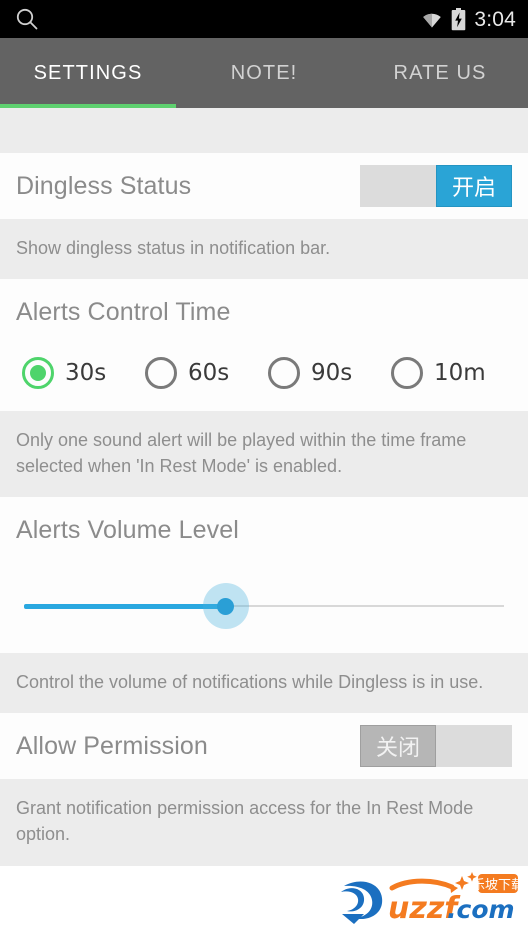 This screenshot has height=940, width=528. What do you see at coordinates (127, 529) in the screenshot?
I see `alerts-volume-level-title: Alerts Volume Level` at bounding box center [127, 529].